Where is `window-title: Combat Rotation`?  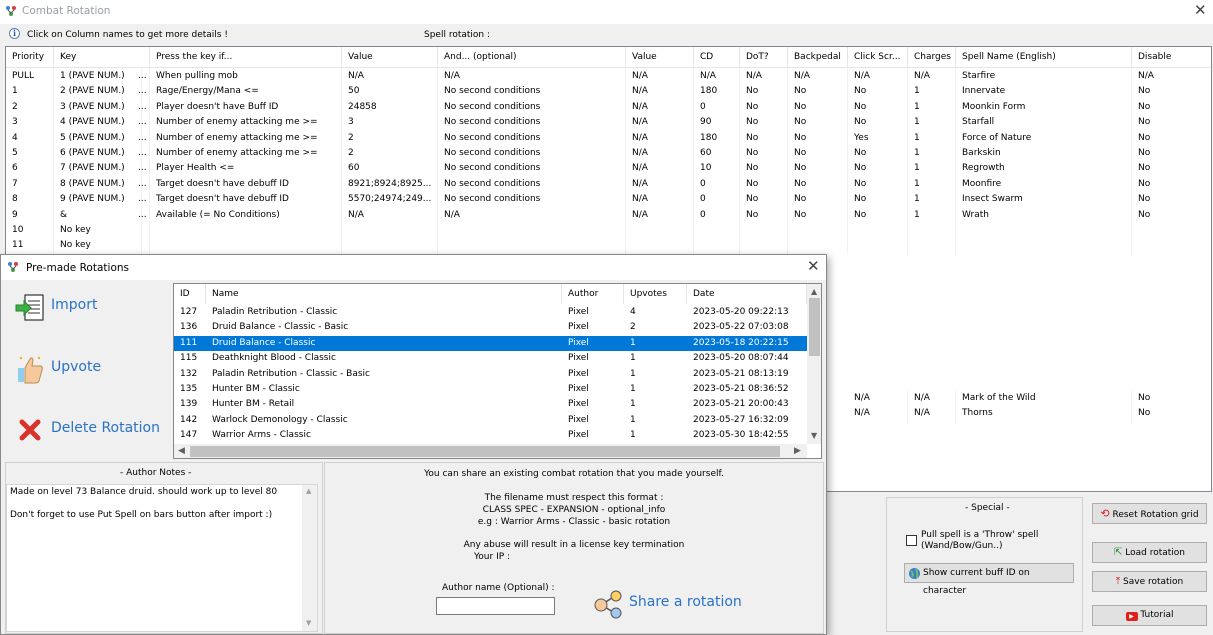 window-title: Combat Rotation is located at coordinates (66, 11).